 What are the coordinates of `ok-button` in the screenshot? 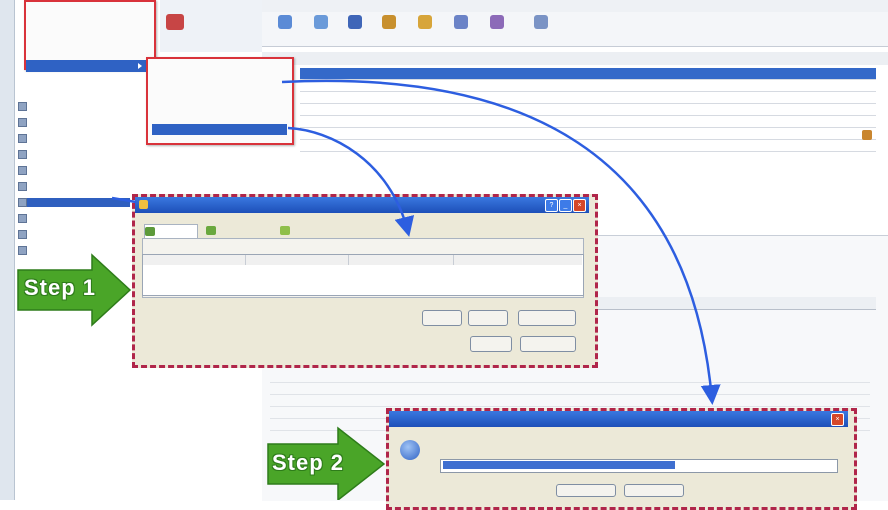 It's located at (586, 490).